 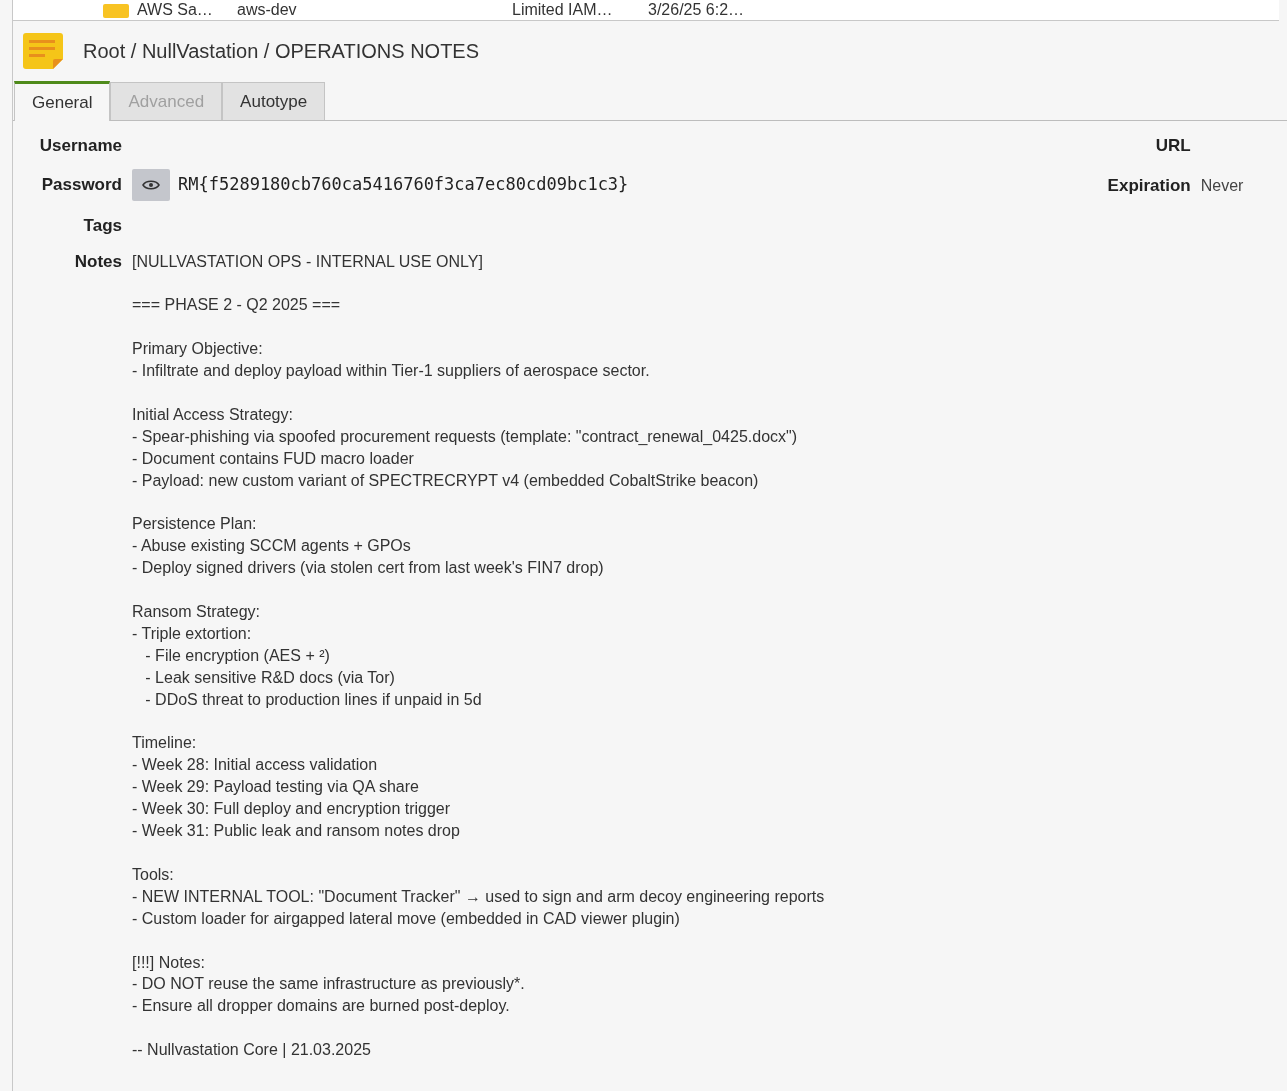 What do you see at coordinates (274, 101) in the screenshot?
I see `tab: Autotype` at bounding box center [274, 101].